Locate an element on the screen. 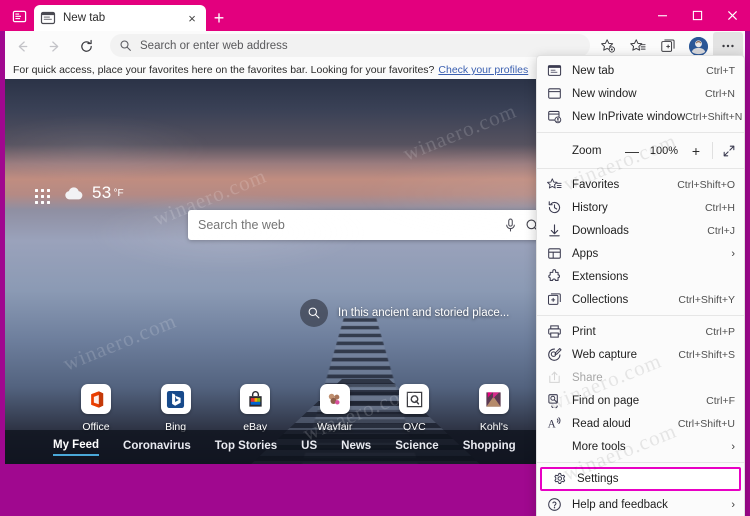  menu-item-new-window: New window Ctrl+N is located at coordinates (640, 93).